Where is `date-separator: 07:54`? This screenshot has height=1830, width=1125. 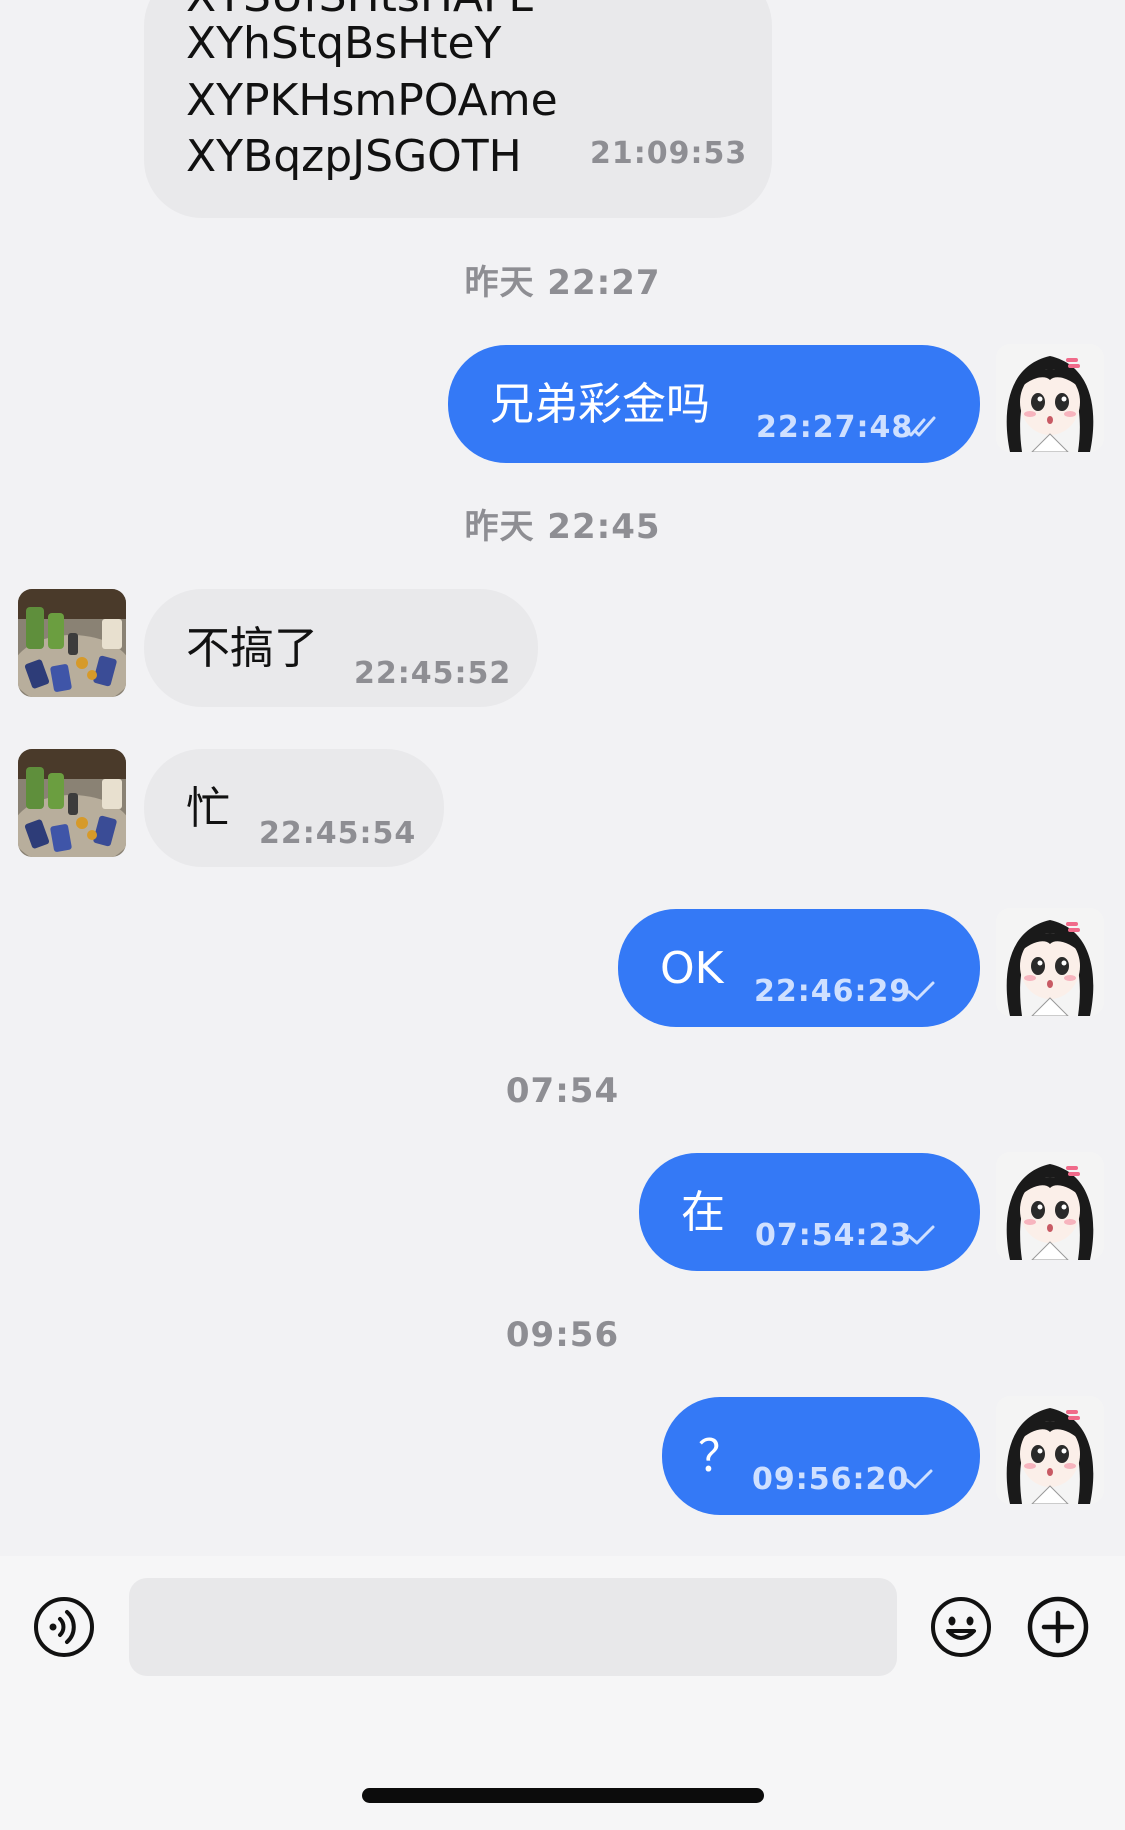 date-separator: 07:54 is located at coordinates (562, 1091).